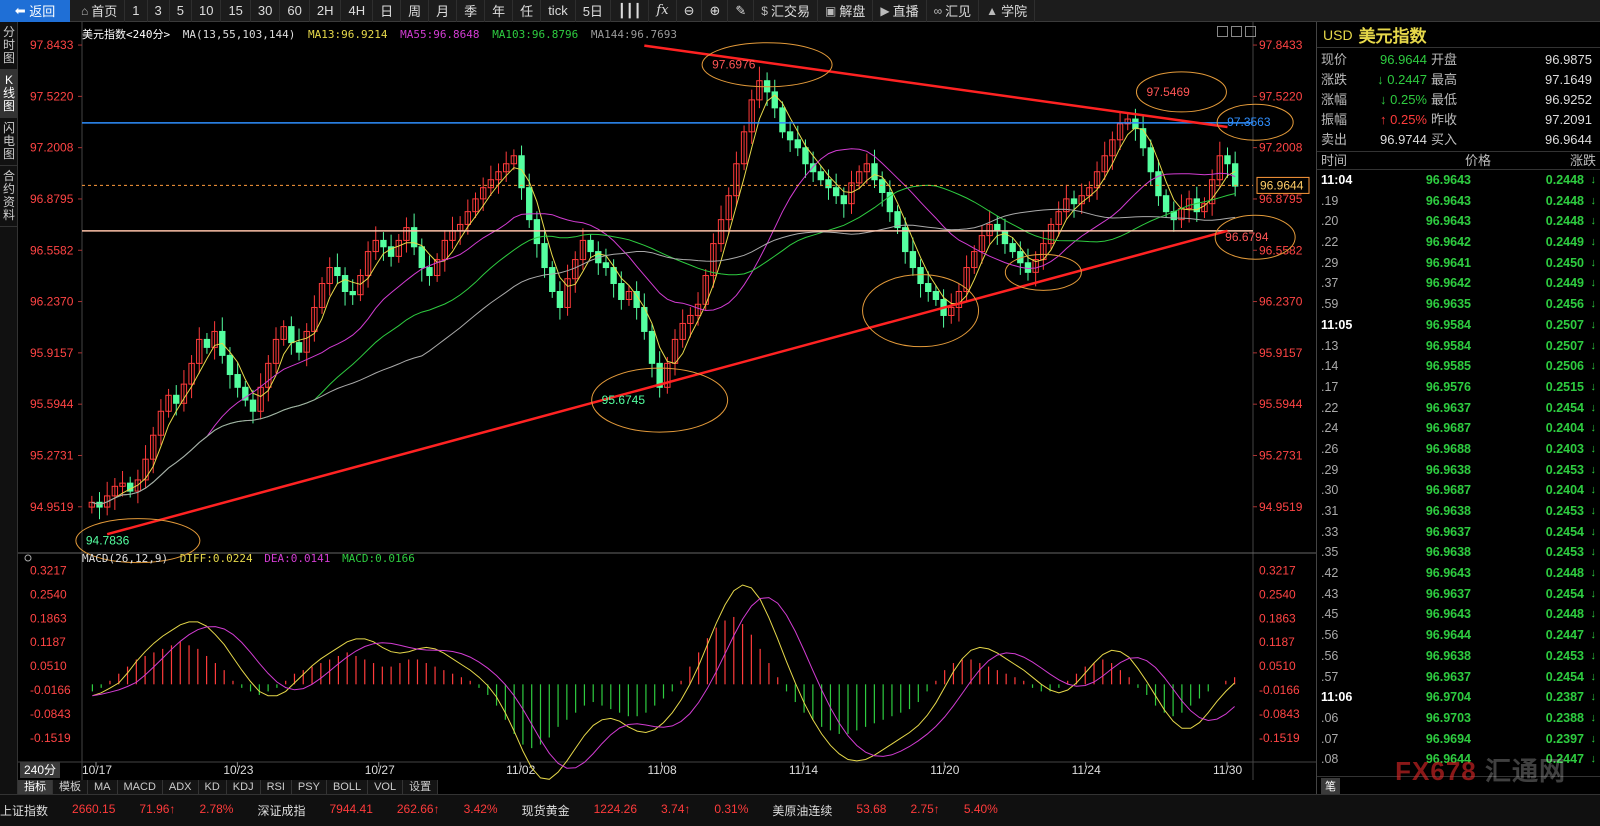  I want to click on time-tick-label: 10/17, so click(97, 770).